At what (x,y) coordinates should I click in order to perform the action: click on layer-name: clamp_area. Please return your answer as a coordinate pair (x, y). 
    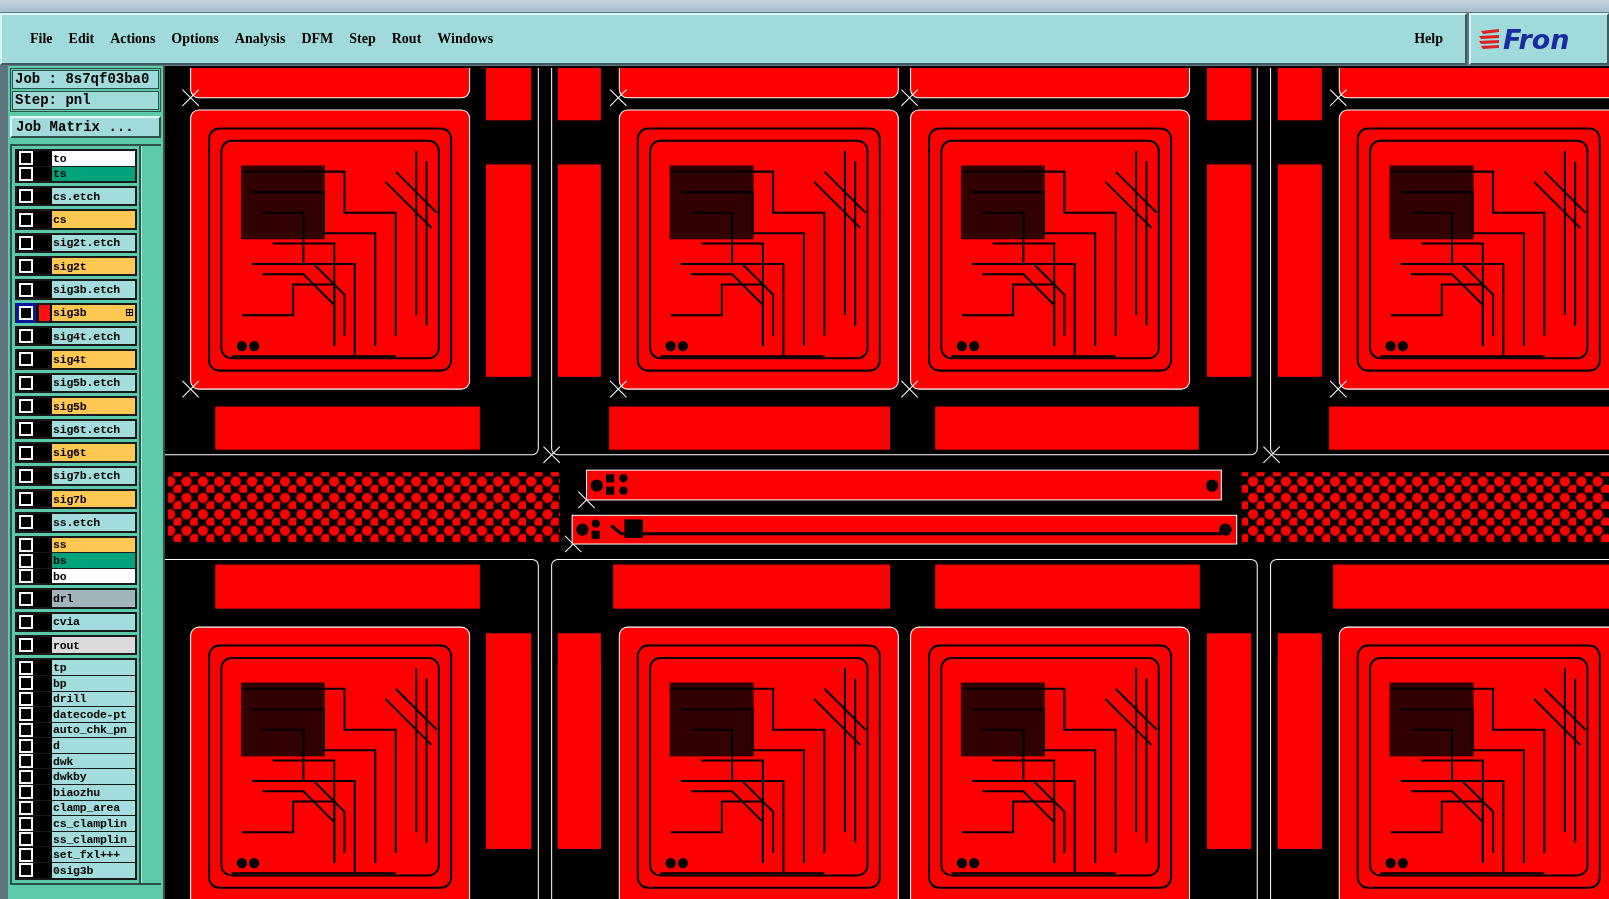
    Looking at the image, I should click on (93, 808).